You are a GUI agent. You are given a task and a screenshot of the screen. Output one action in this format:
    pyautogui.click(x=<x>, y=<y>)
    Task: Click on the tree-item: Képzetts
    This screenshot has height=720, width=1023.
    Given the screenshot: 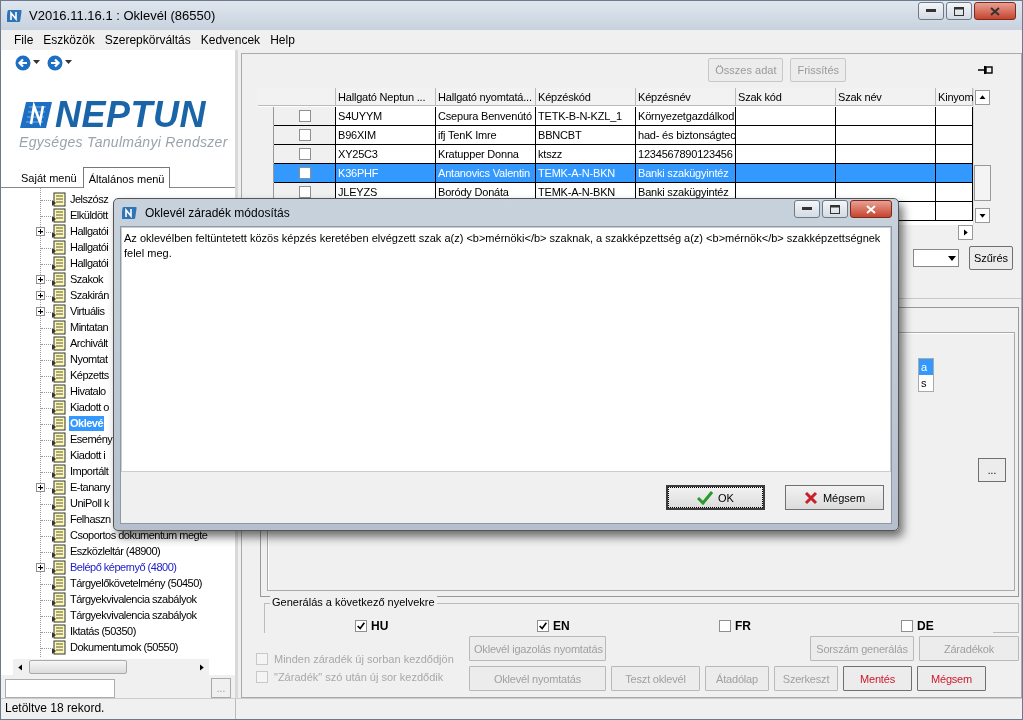 What is the action you would take?
    pyautogui.click(x=89, y=376)
    